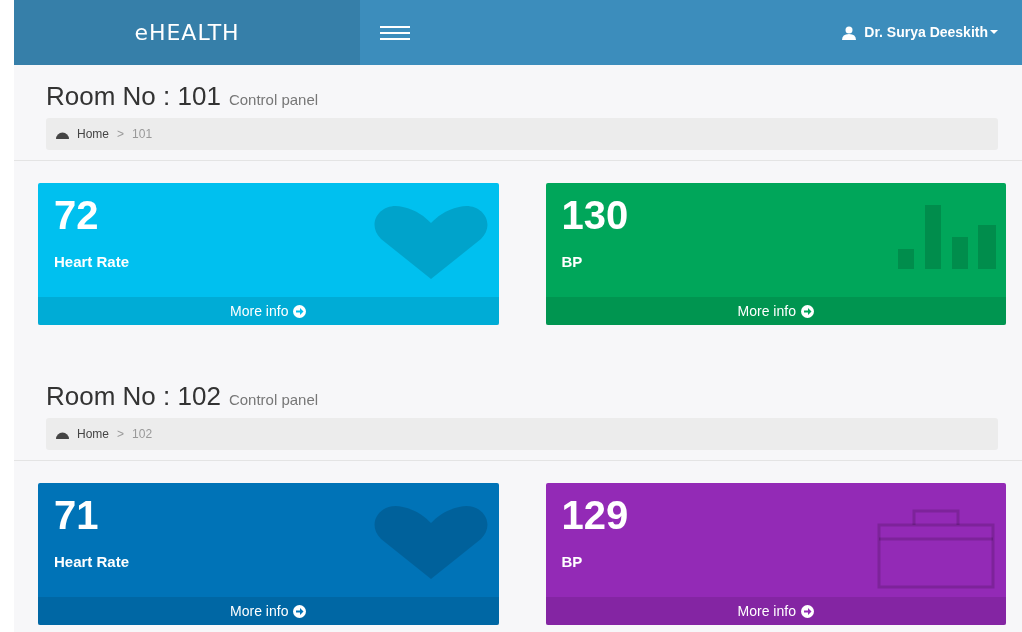  Describe the element at coordinates (595, 515) in the screenshot. I see `stat-value: 129` at that location.